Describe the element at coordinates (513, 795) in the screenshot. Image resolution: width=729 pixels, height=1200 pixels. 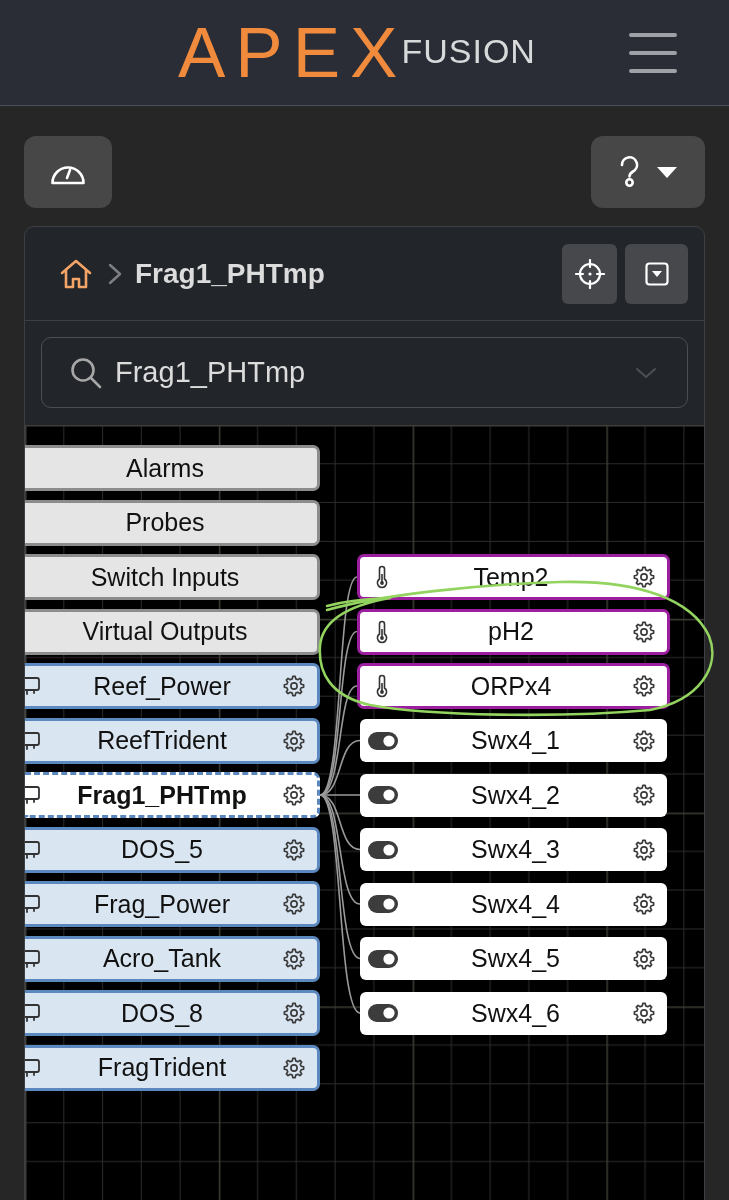
I see `switch-node: Swx4_2` at that location.